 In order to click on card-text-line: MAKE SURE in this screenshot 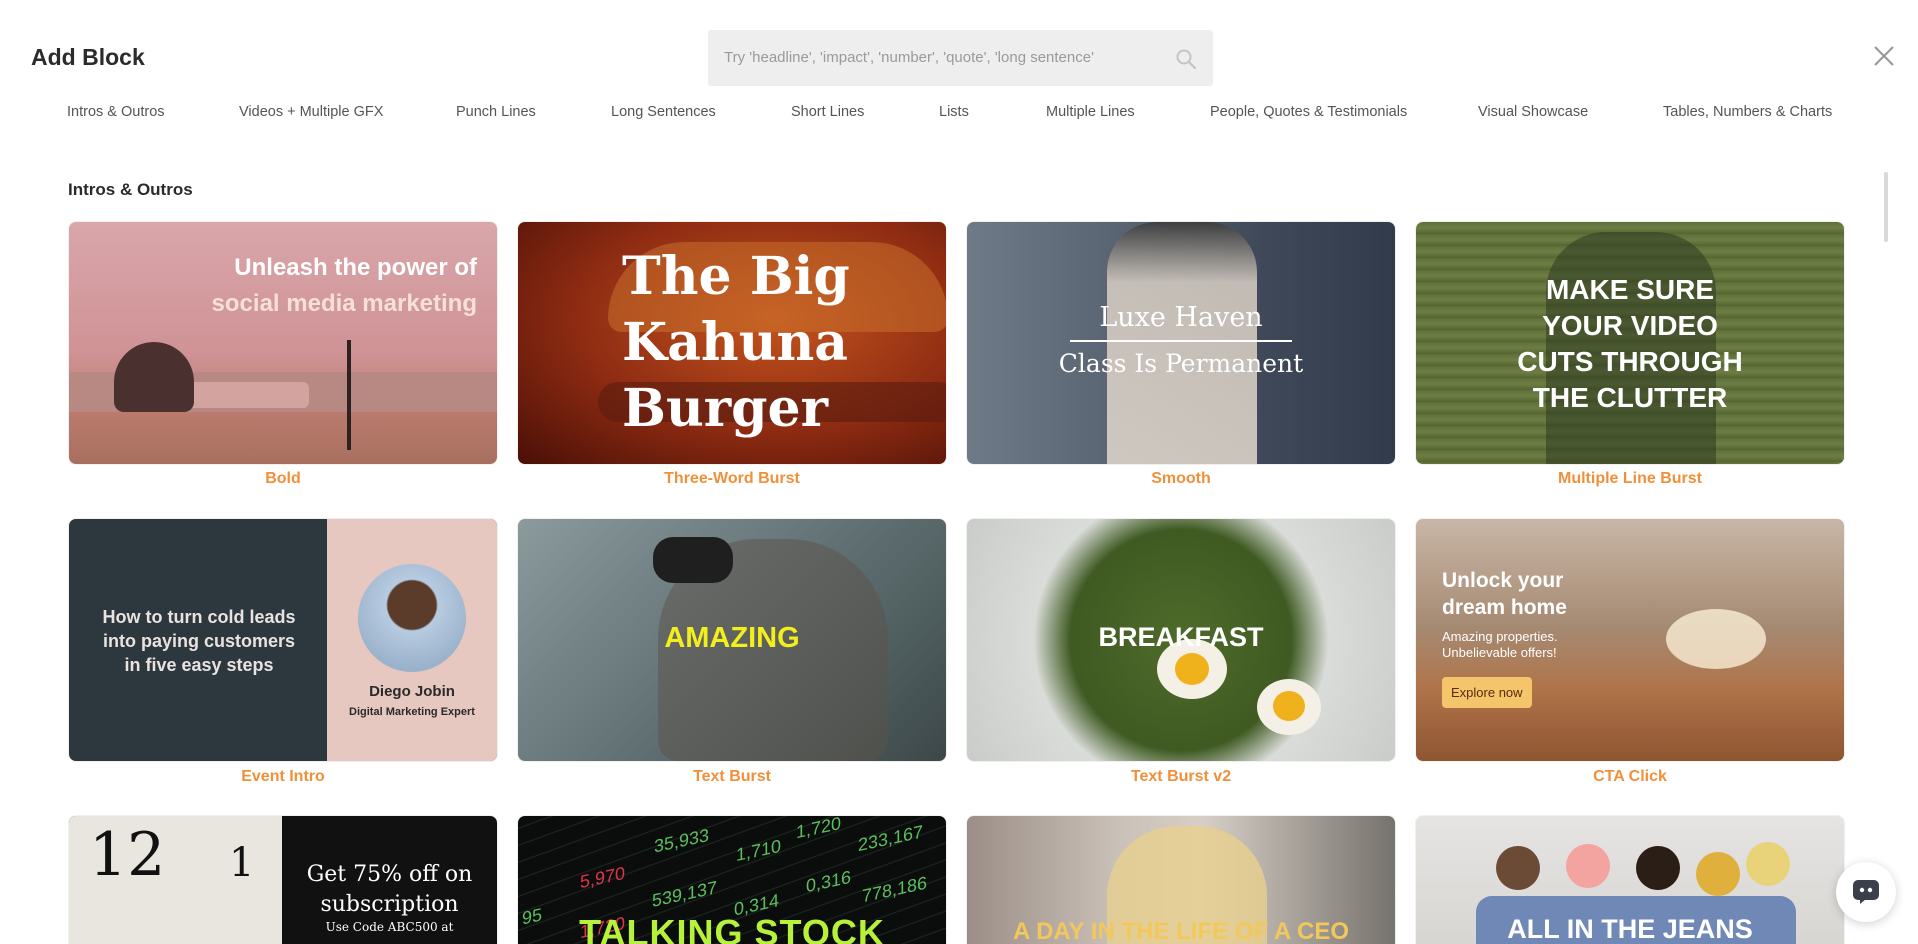, I will do `click(1629, 289)`.